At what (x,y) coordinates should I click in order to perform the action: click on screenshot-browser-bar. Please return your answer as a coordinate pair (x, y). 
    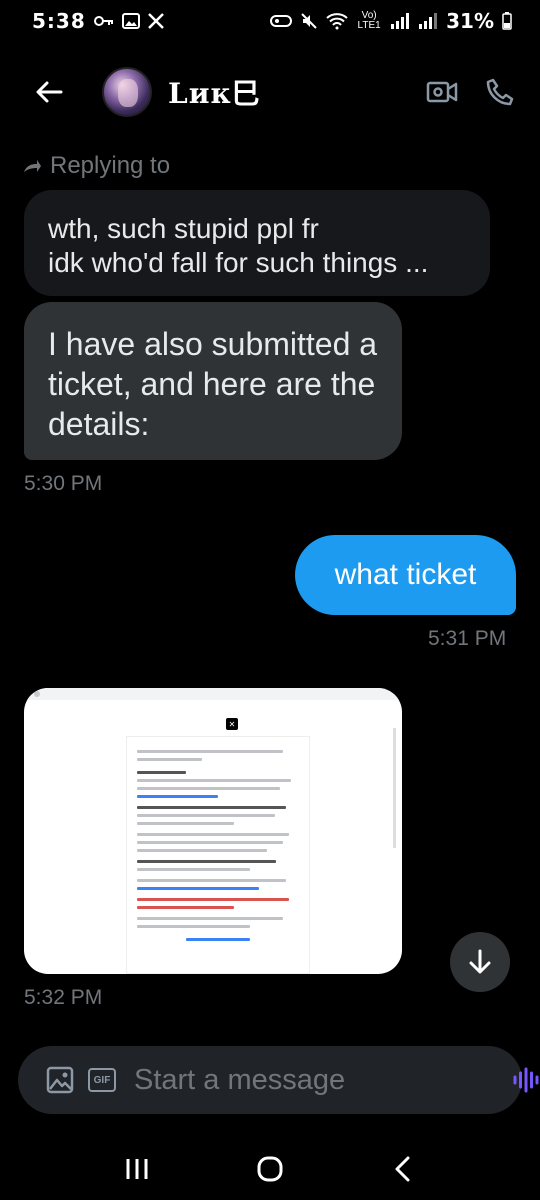
    Looking at the image, I should click on (213, 694).